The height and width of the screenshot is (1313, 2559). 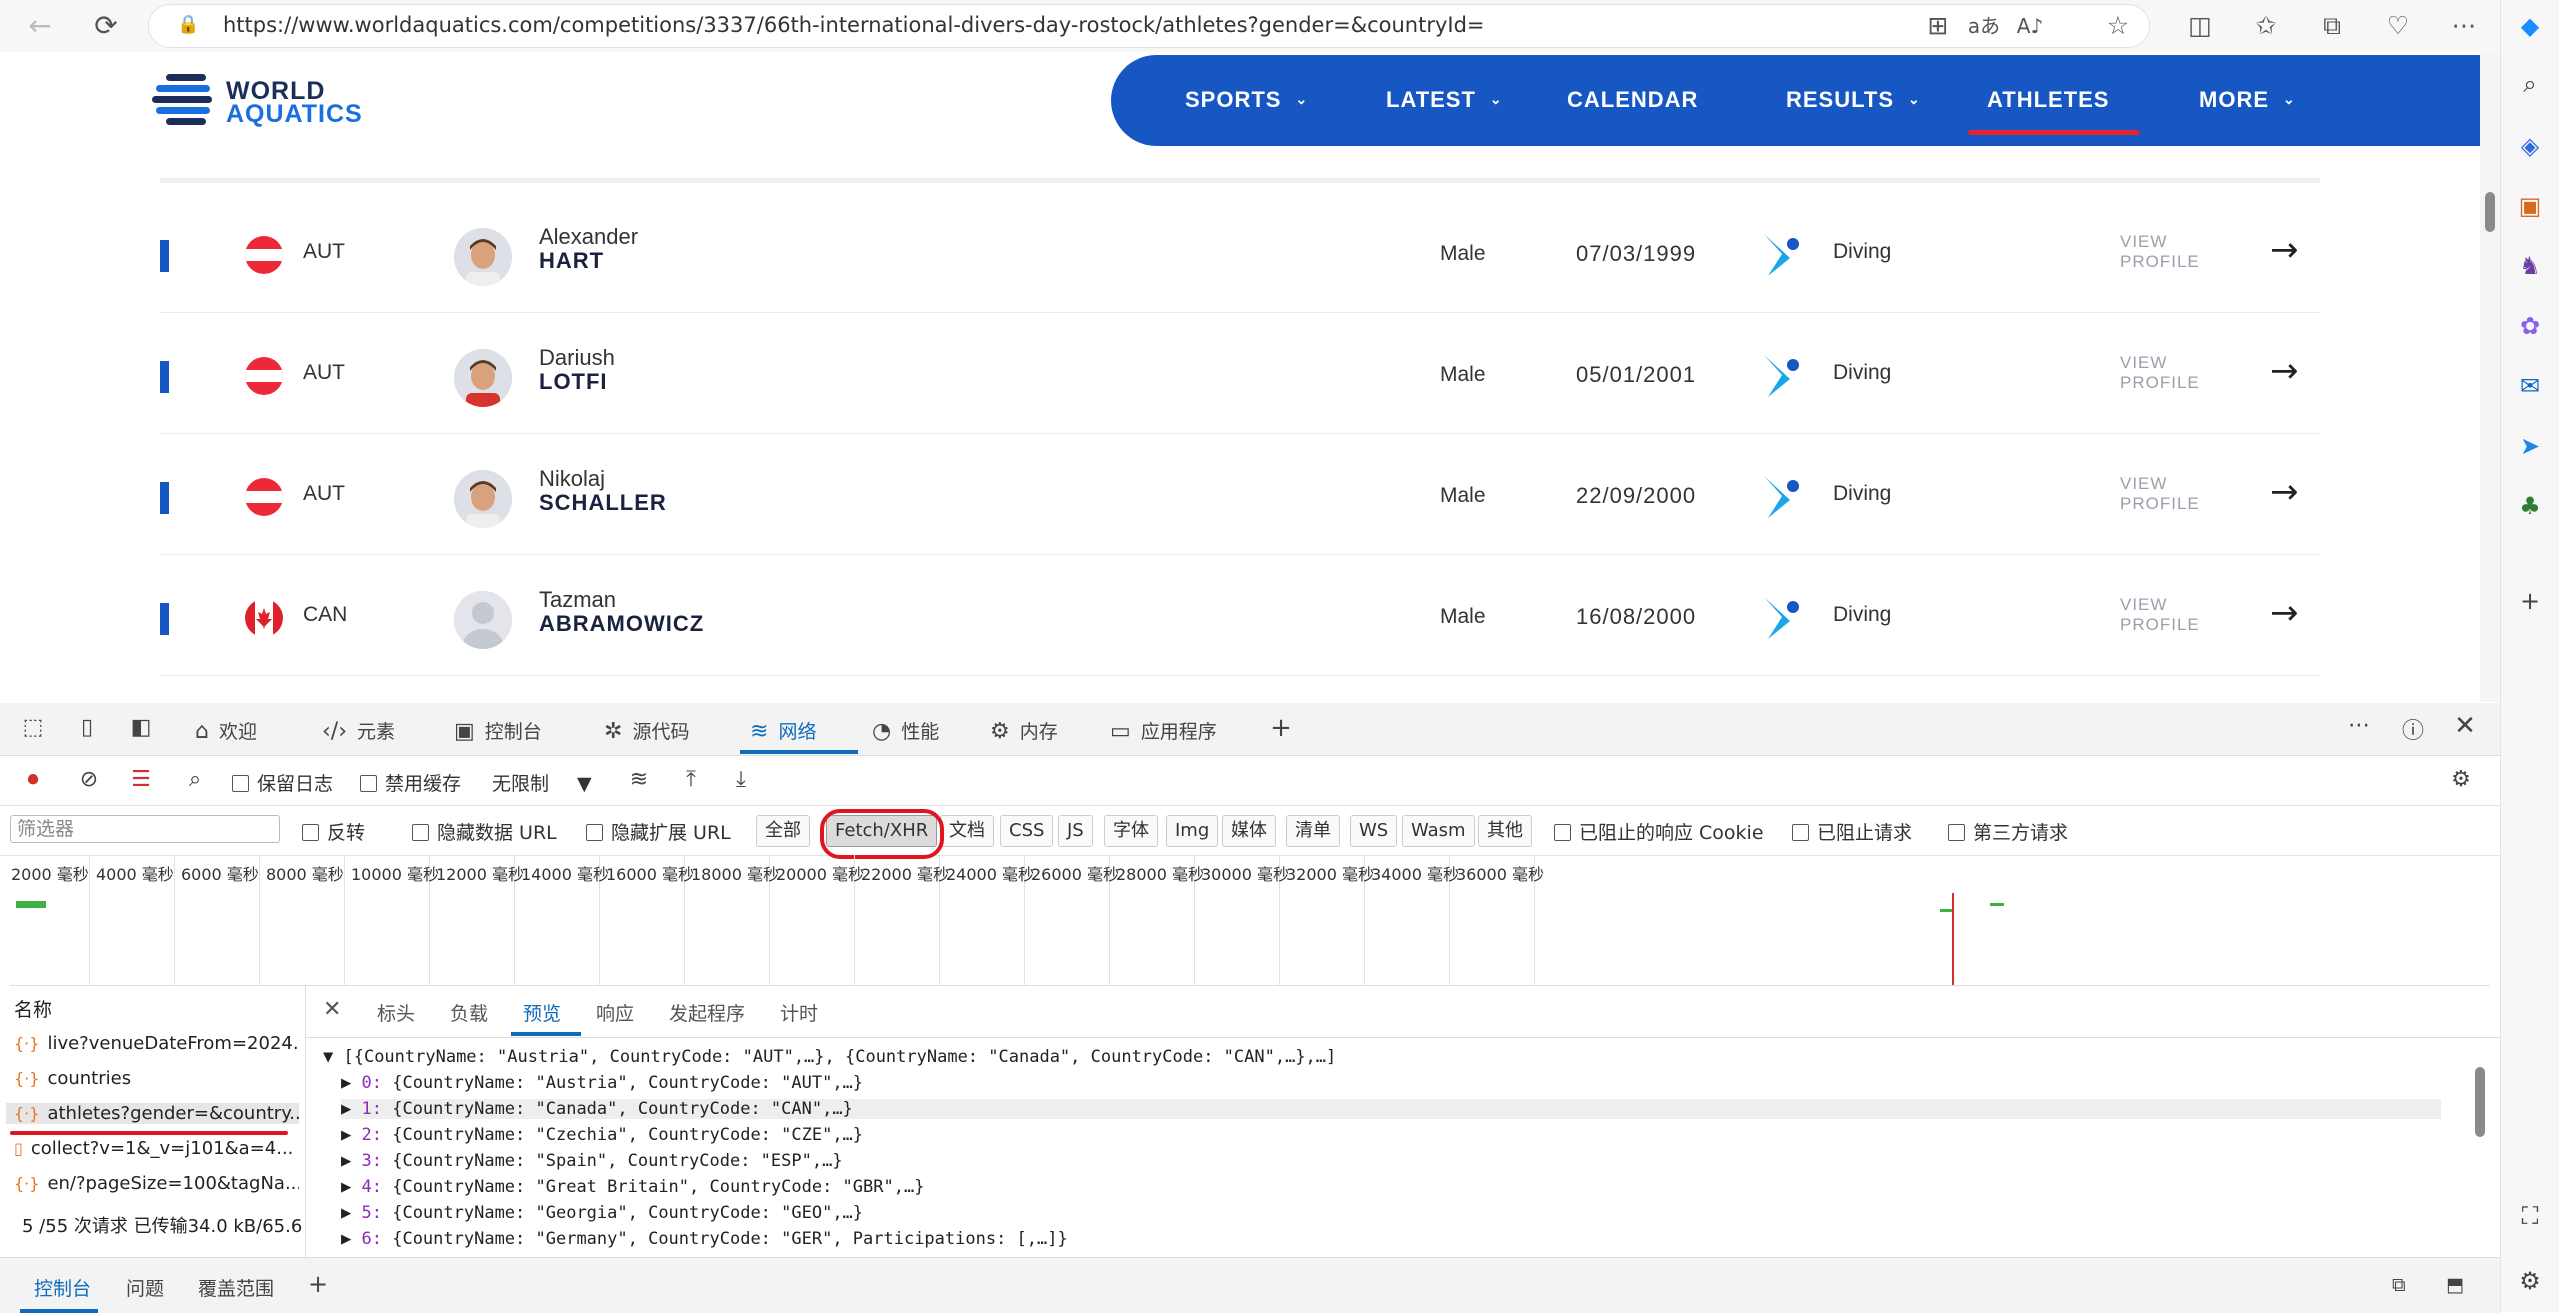 I want to click on split-screen-icon: ◫, so click(x=2200, y=26).